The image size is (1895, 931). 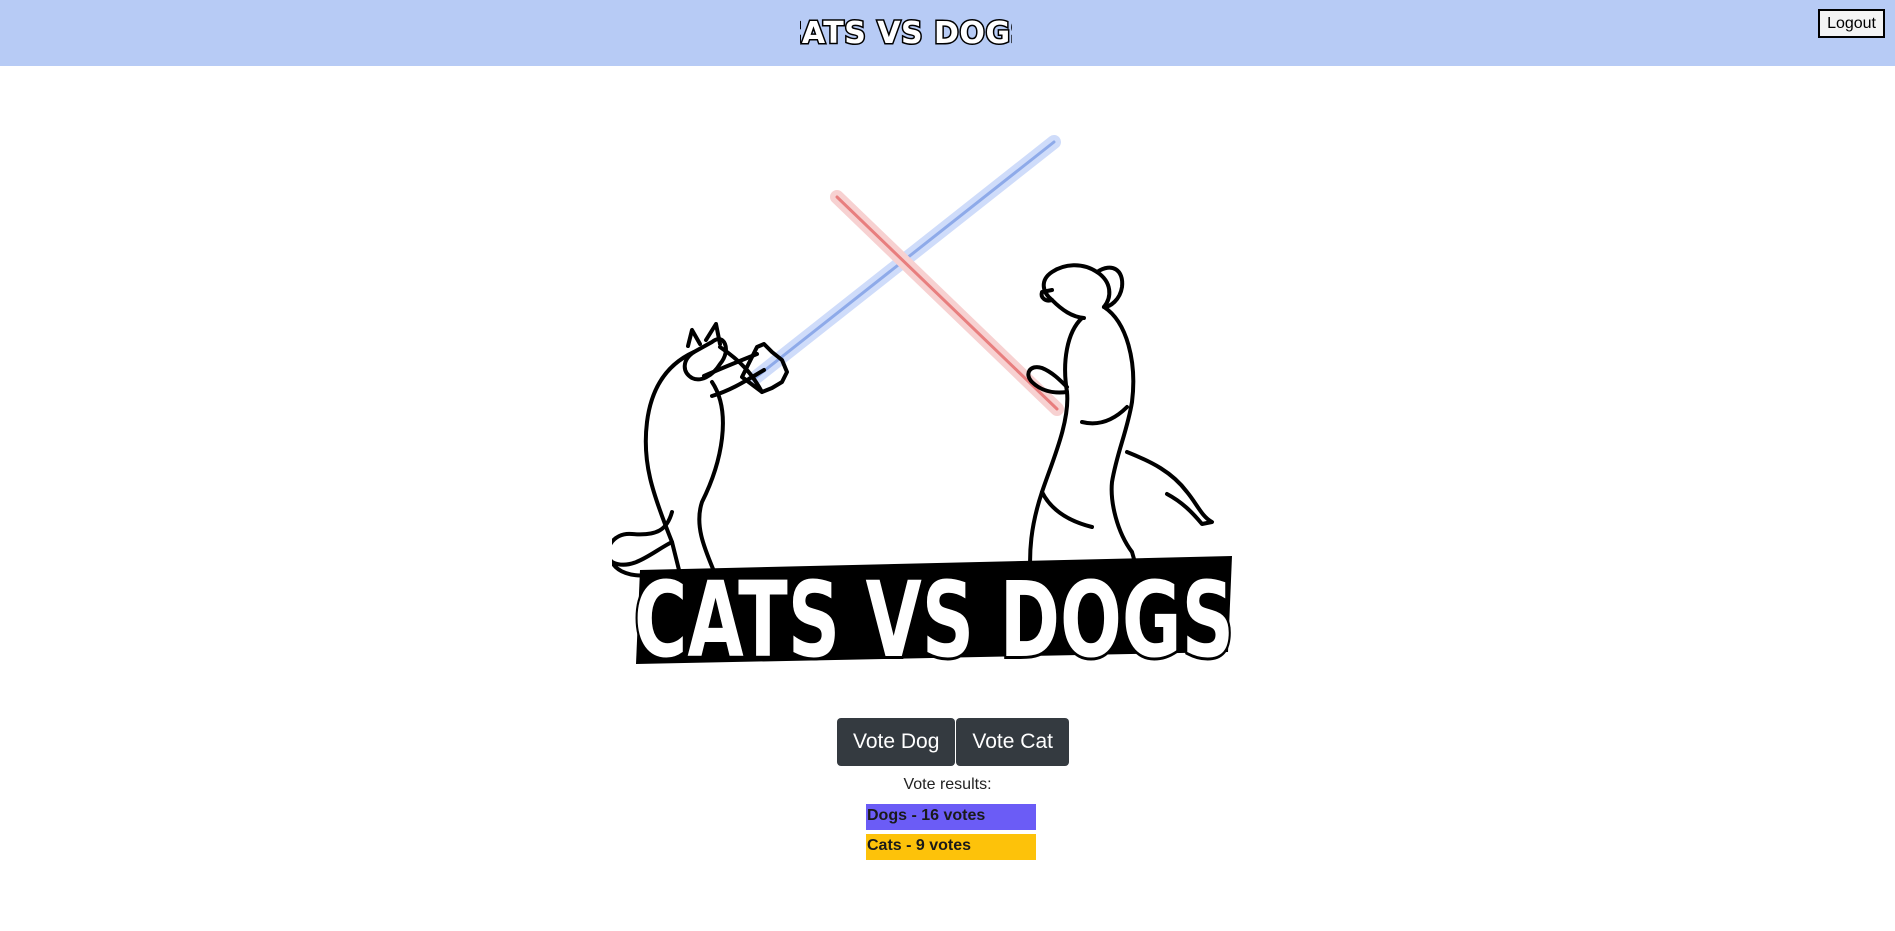 What do you see at coordinates (919, 845) in the screenshot?
I see `cats-result-text: Cats - 9 votes` at bounding box center [919, 845].